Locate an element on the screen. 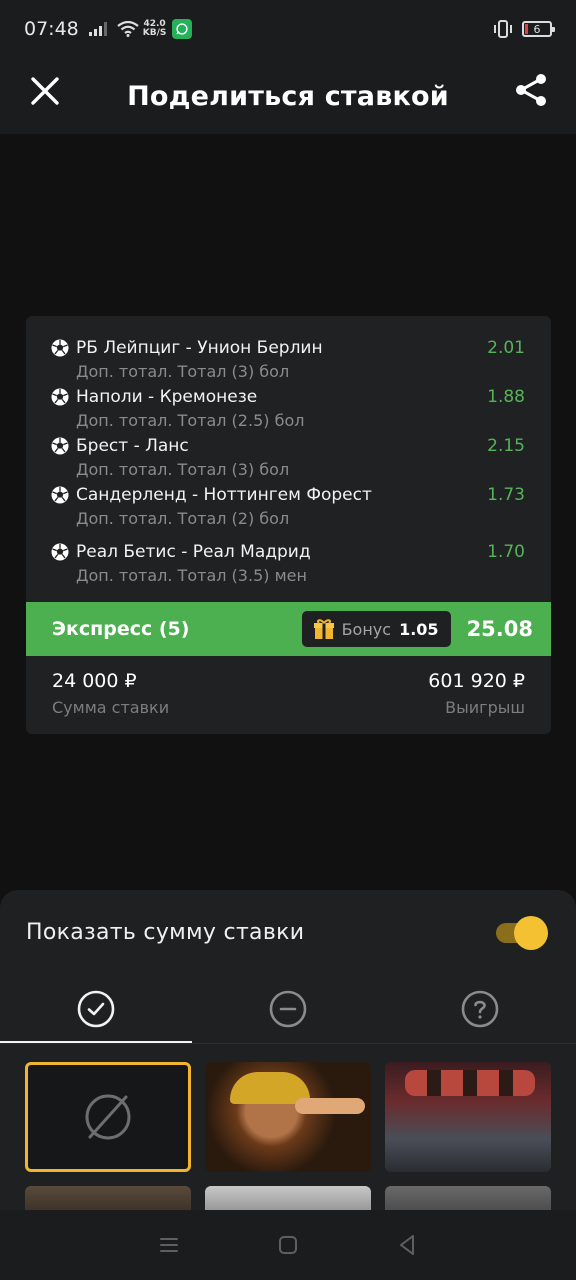  status-time: 07:48 is located at coordinates (51, 29).